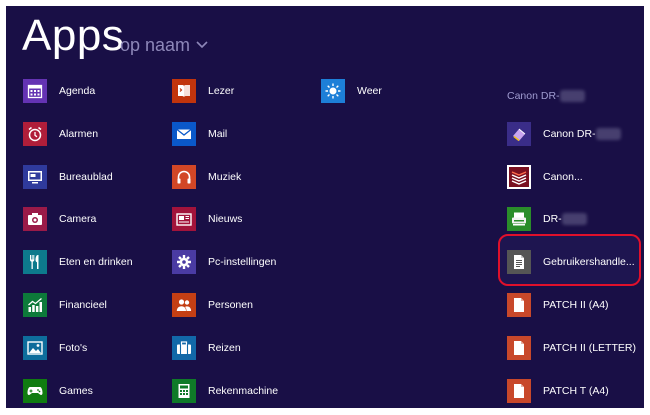  What do you see at coordinates (55, 348) in the screenshot?
I see `app-tile-foto-s: Foto's` at bounding box center [55, 348].